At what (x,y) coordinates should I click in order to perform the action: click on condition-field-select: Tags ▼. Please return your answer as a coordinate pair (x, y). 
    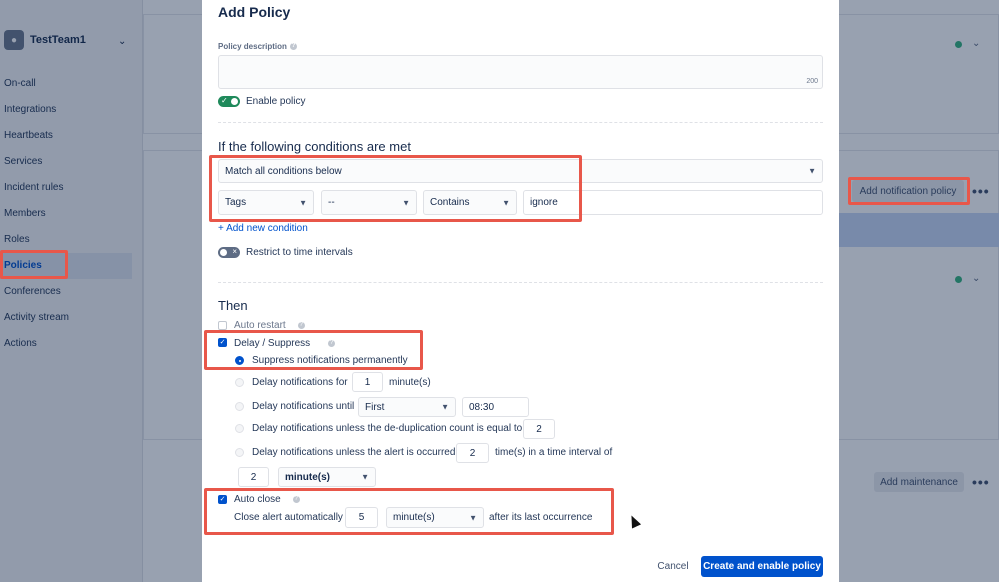
    Looking at the image, I should click on (266, 202).